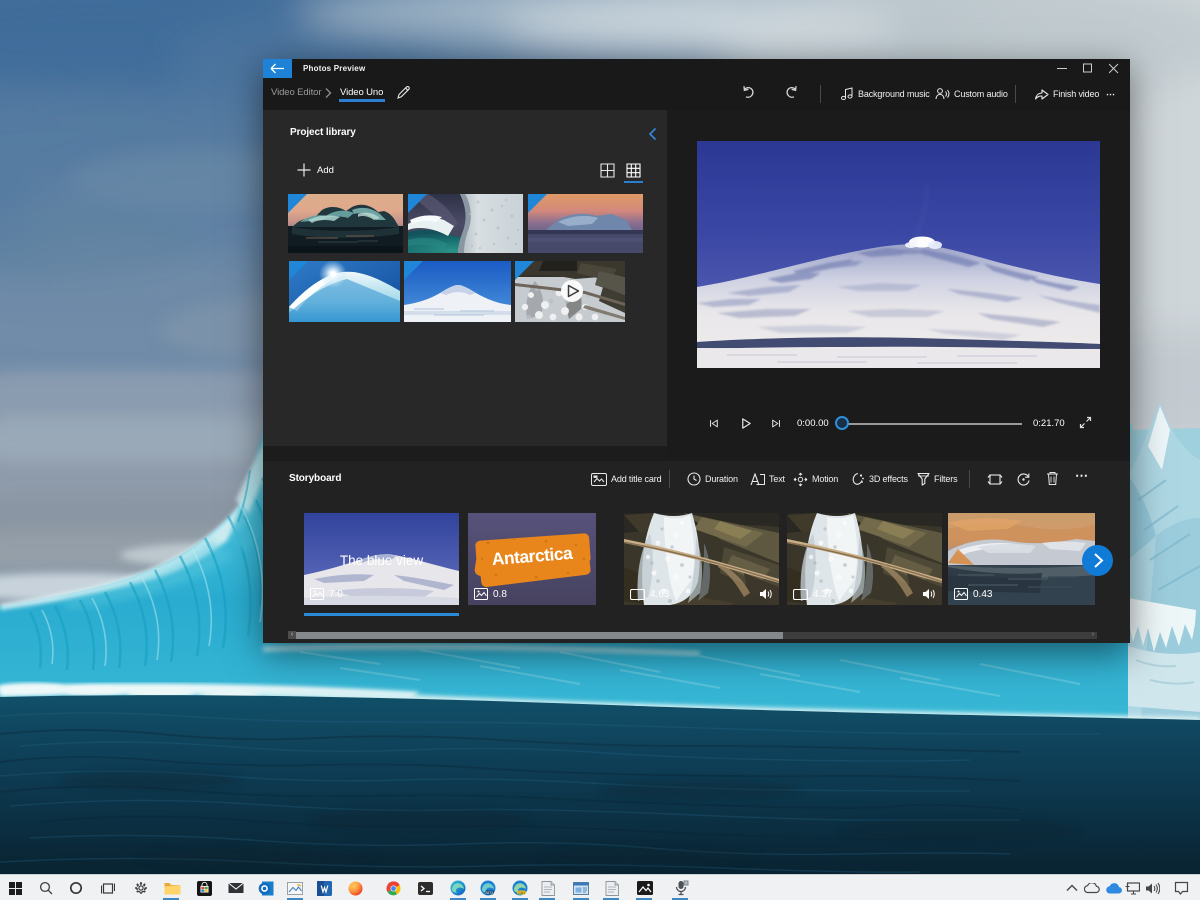  What do you see at coordinates (489, 893) in the screenshot?
I see `svg-text: BETA` at bounding box center [489, 893].